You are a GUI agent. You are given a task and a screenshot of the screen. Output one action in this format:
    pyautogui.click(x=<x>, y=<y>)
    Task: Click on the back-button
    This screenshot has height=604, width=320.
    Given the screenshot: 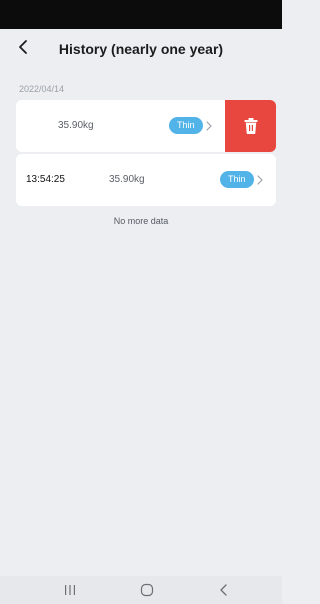 What is the action you would take?
    pyautogui.click(x=24, y=47)
    